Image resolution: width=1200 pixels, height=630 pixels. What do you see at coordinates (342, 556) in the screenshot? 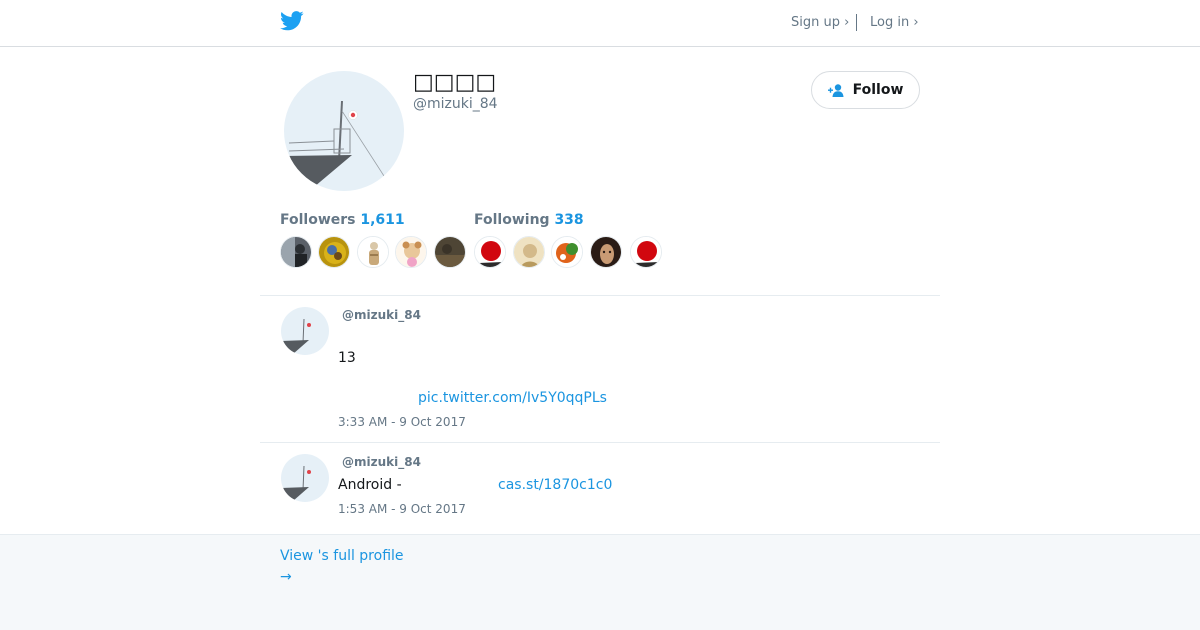
I see `view-full-profile-label: View 's full profile` at bounding box center [342, 556].